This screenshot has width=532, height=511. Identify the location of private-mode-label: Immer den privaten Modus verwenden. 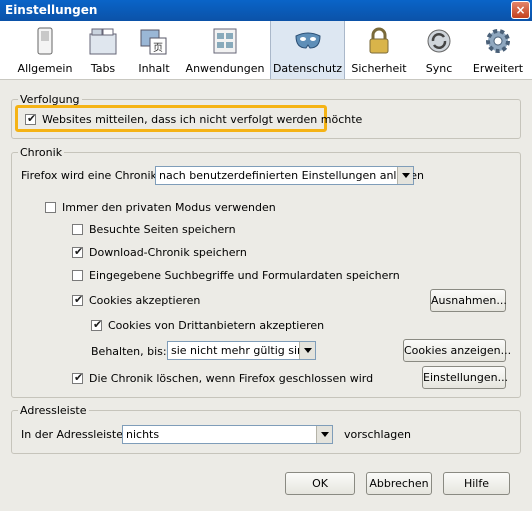
(169, 207).